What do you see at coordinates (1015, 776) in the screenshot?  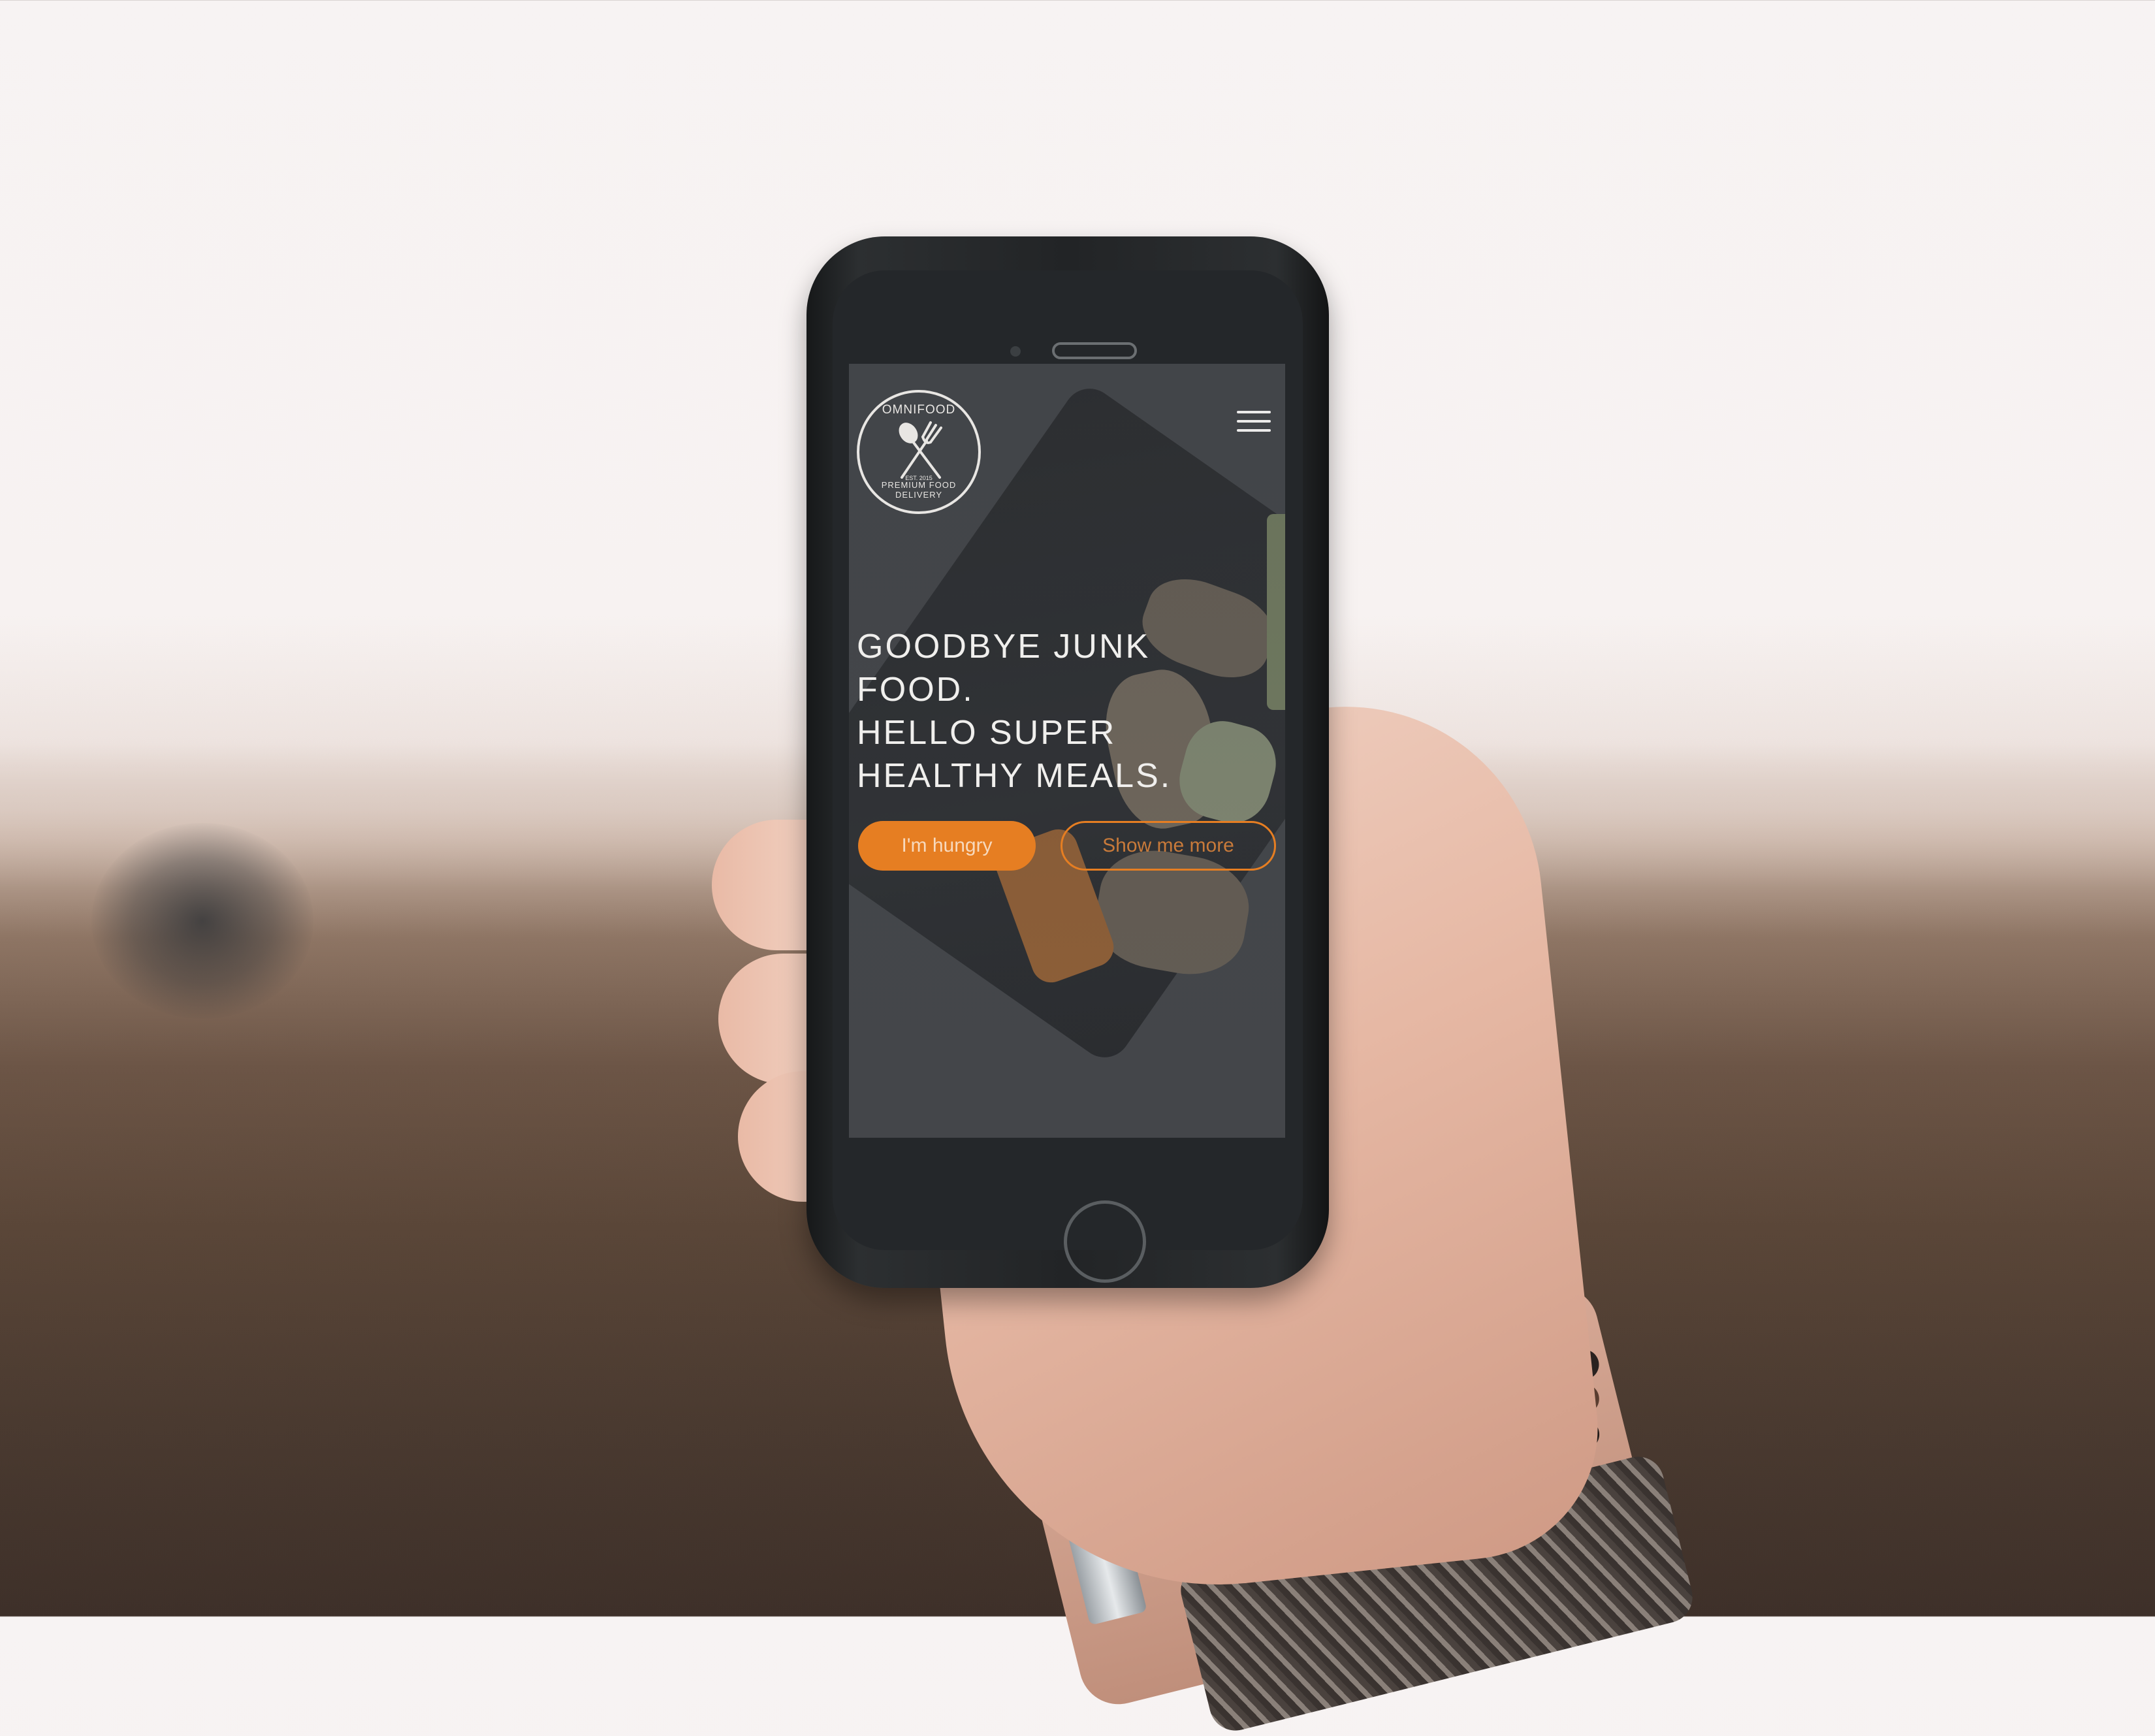 I see `headline-line: HEALTHY MEALS.` at bounding box center [1015, 776].